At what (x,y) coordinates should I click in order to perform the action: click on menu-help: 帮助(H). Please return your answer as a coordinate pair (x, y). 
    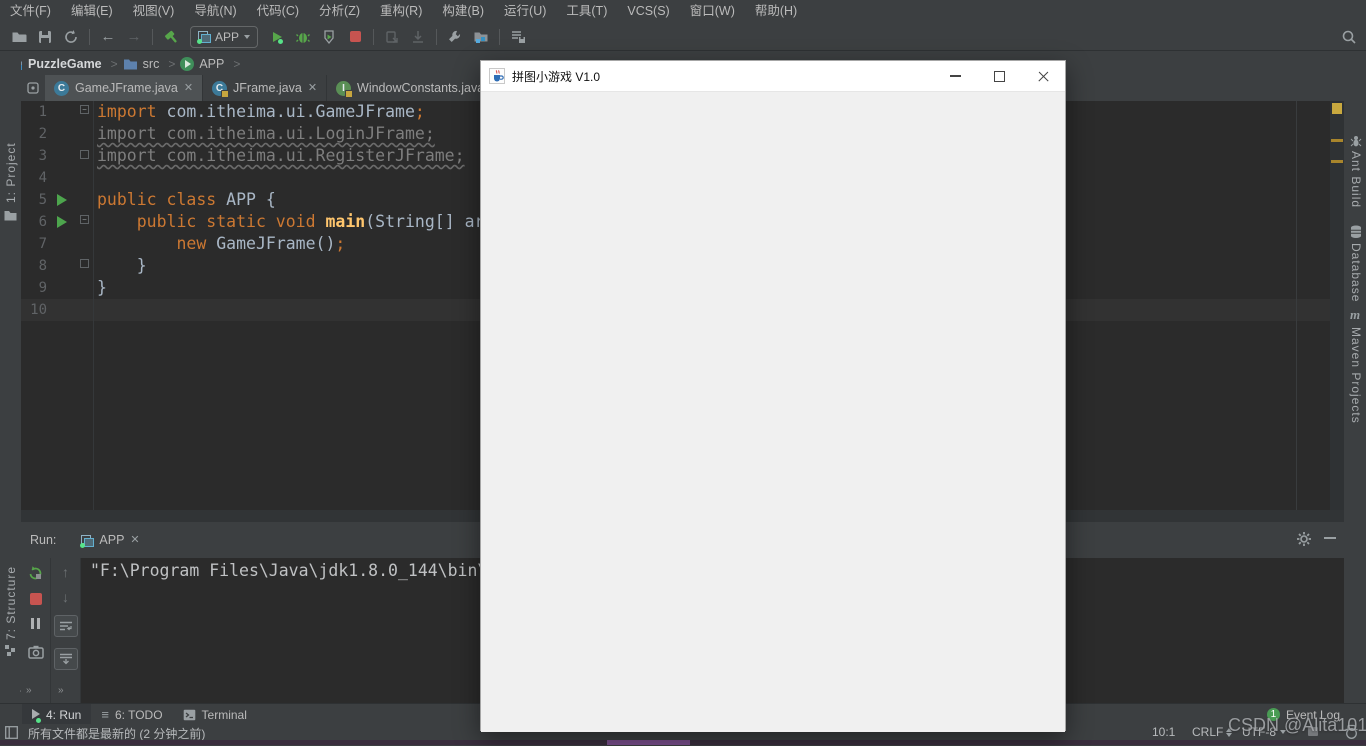
    Looking at the image, I should click on (776, 11).